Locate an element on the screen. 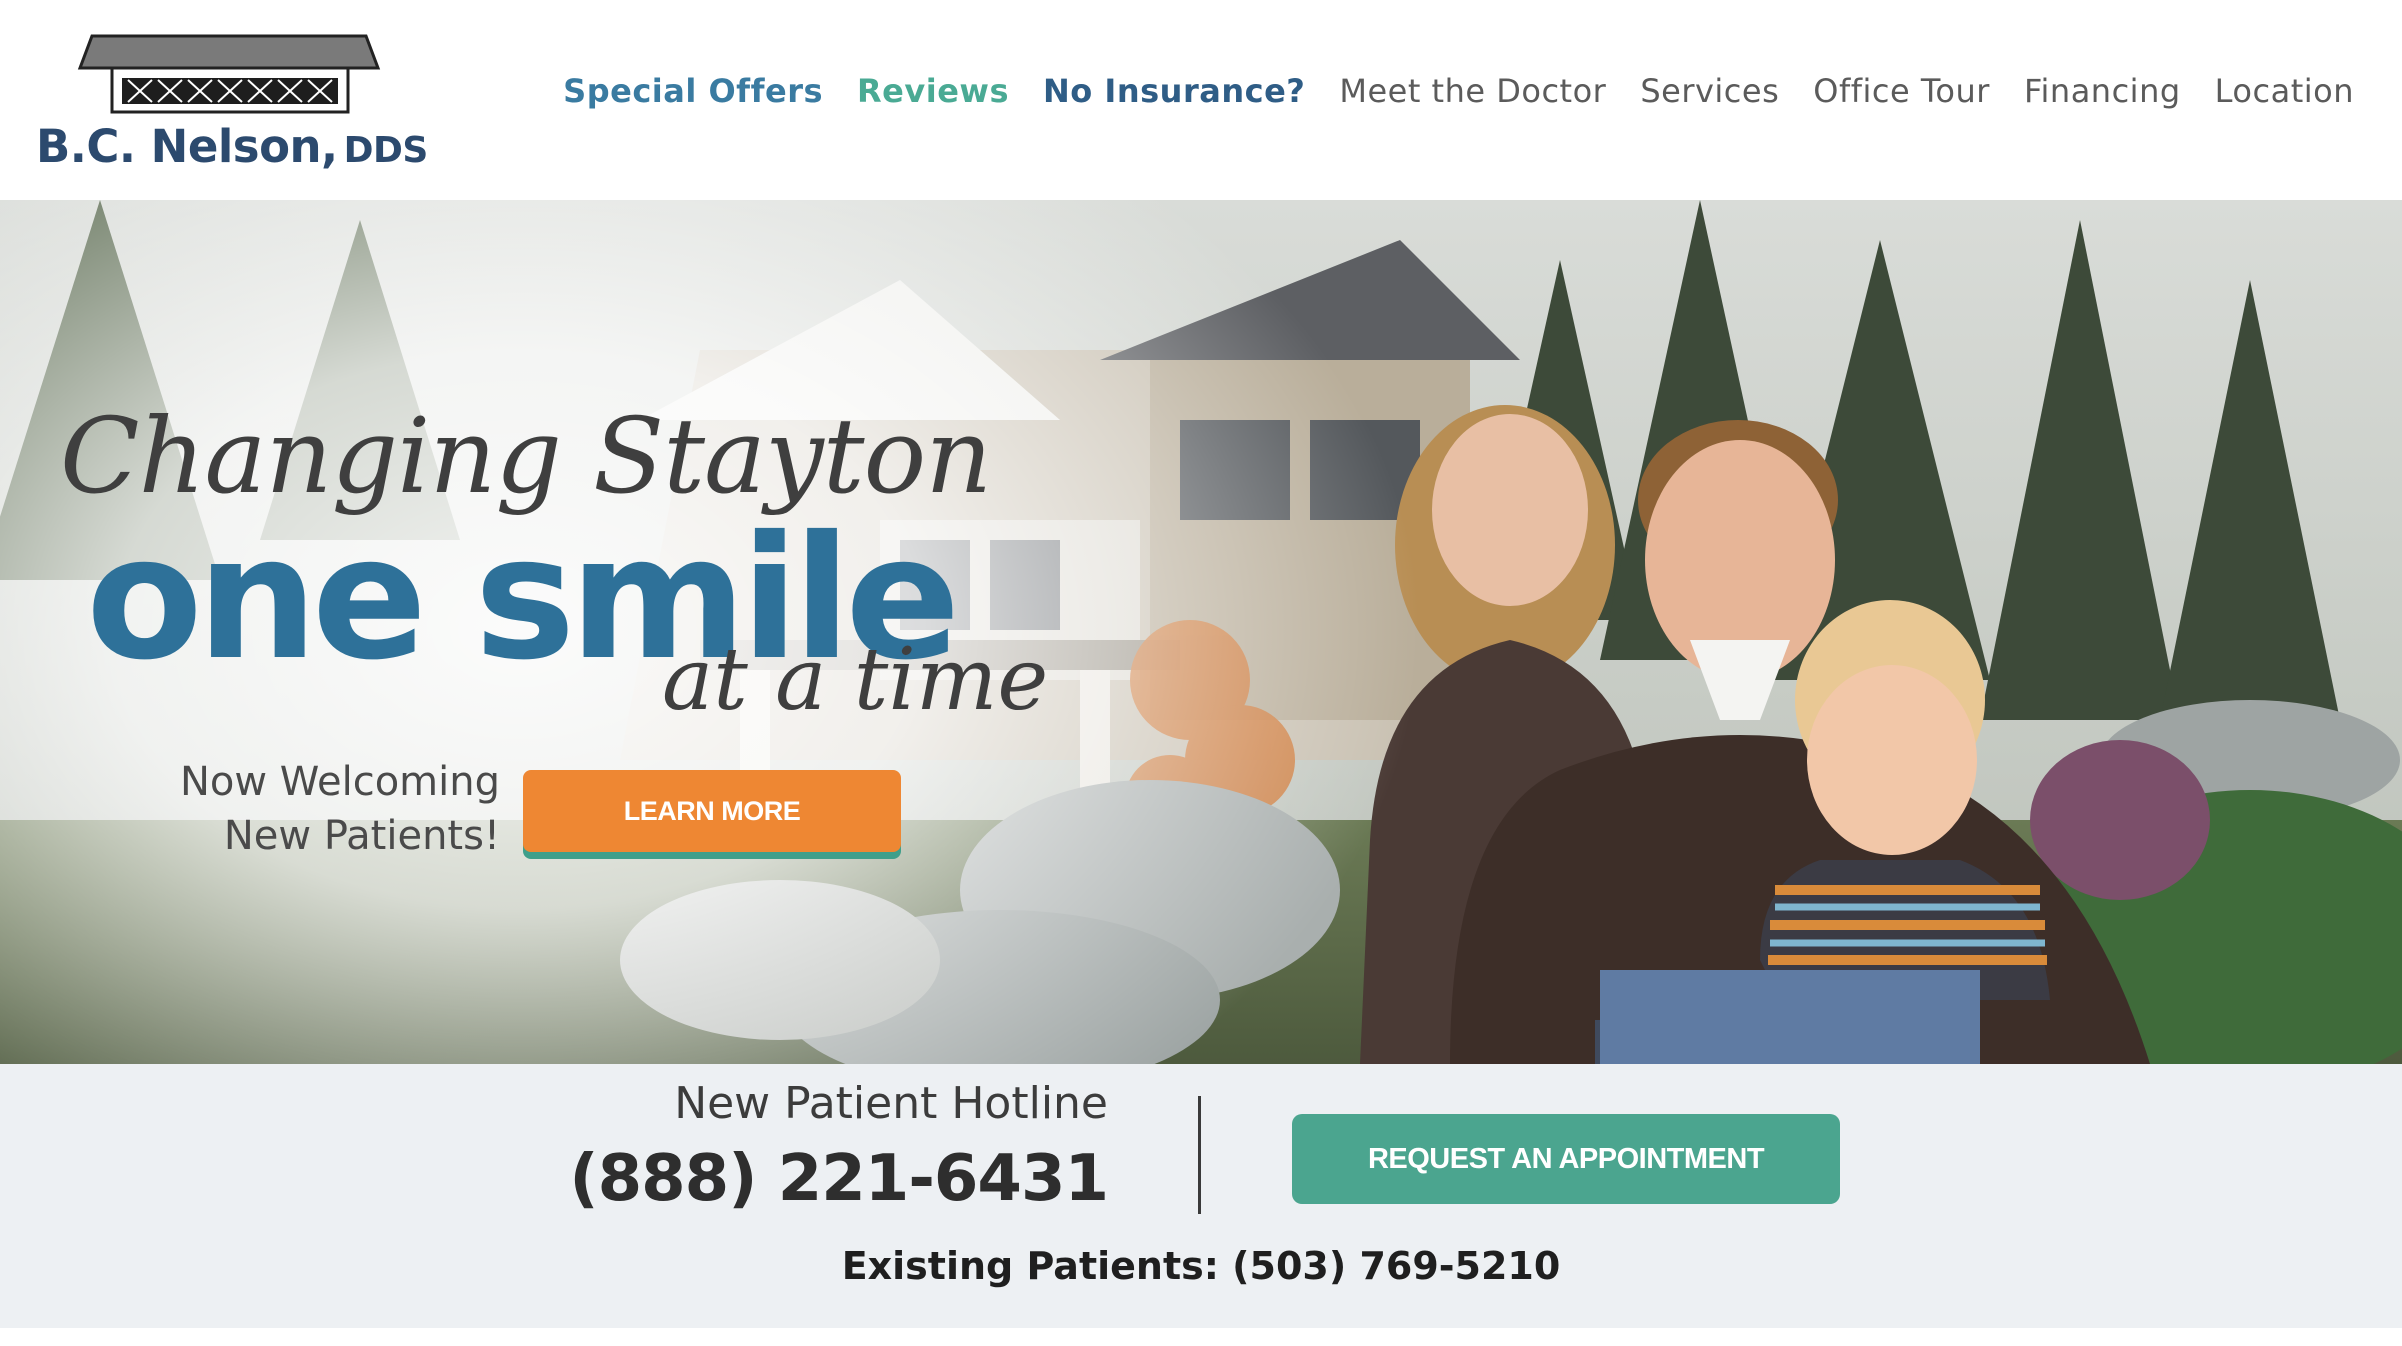 Image resolution: width=2402 pixels, height=1346 pixels. nav-location: Location is located at coordinates (2284, 91).